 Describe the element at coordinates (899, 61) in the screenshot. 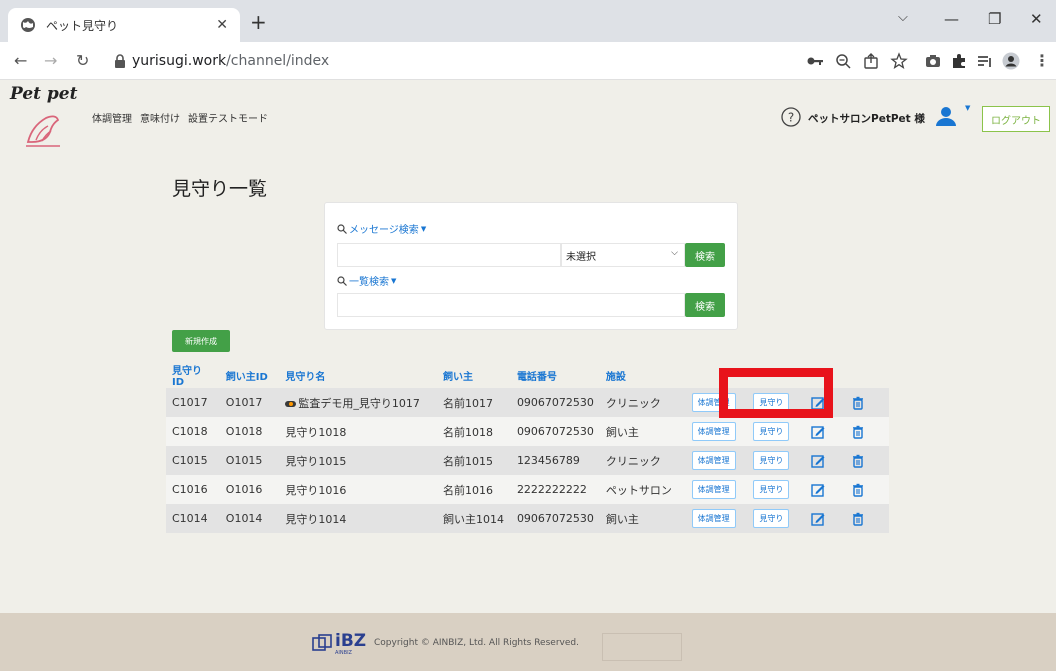

I see `bookmark-star-icon` at that location.